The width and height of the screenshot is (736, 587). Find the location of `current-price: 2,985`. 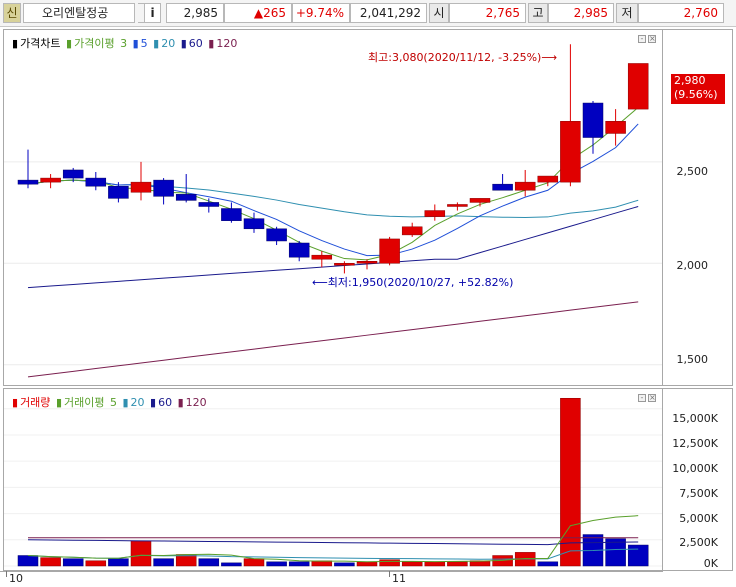

current-price: 2,985 is located at coordinates (195, 13).